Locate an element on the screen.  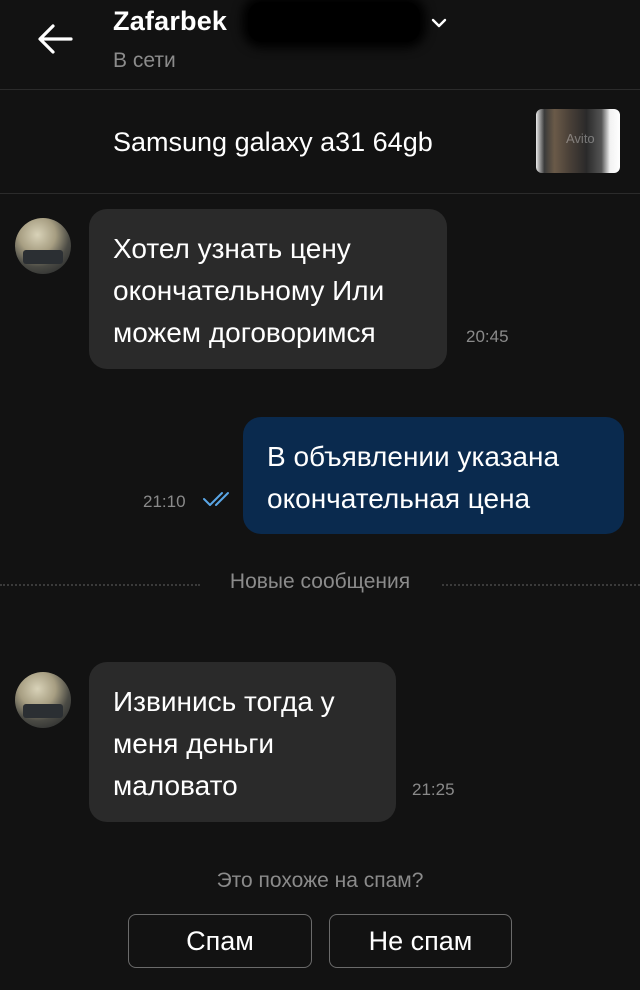
chevron-down-icon is located at coordinates (439, 23).